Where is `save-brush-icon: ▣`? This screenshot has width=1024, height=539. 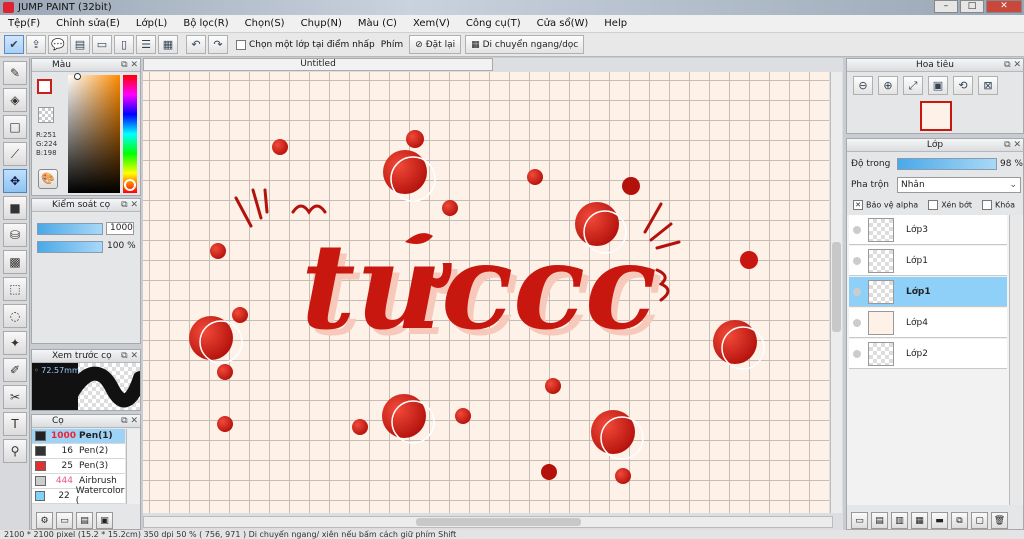
save-brush-icon: ▣ is located at coordinates (104, 520).